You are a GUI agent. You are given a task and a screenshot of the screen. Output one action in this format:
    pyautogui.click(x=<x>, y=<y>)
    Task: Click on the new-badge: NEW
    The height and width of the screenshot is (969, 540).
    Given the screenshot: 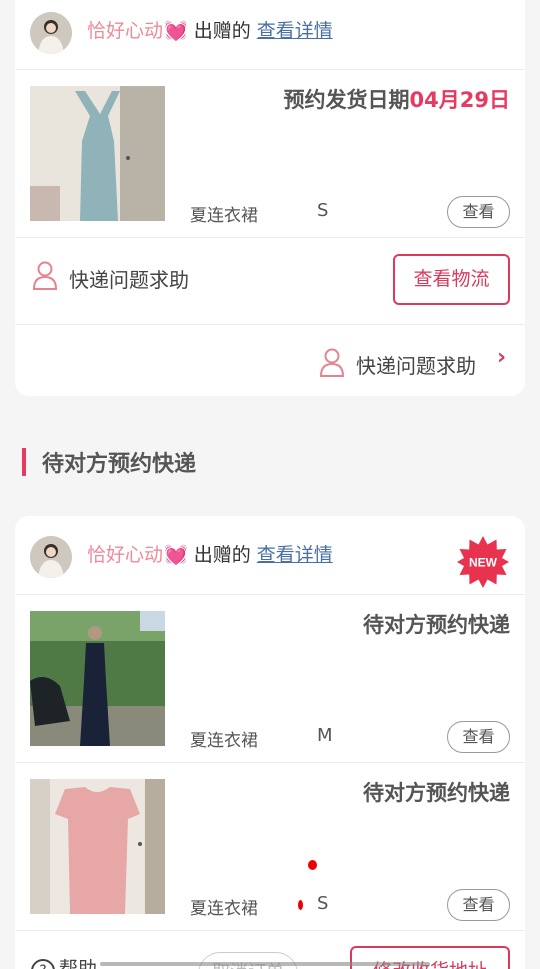 What is the action you would take?
    pyautogui.click(x=483, y=562)
    